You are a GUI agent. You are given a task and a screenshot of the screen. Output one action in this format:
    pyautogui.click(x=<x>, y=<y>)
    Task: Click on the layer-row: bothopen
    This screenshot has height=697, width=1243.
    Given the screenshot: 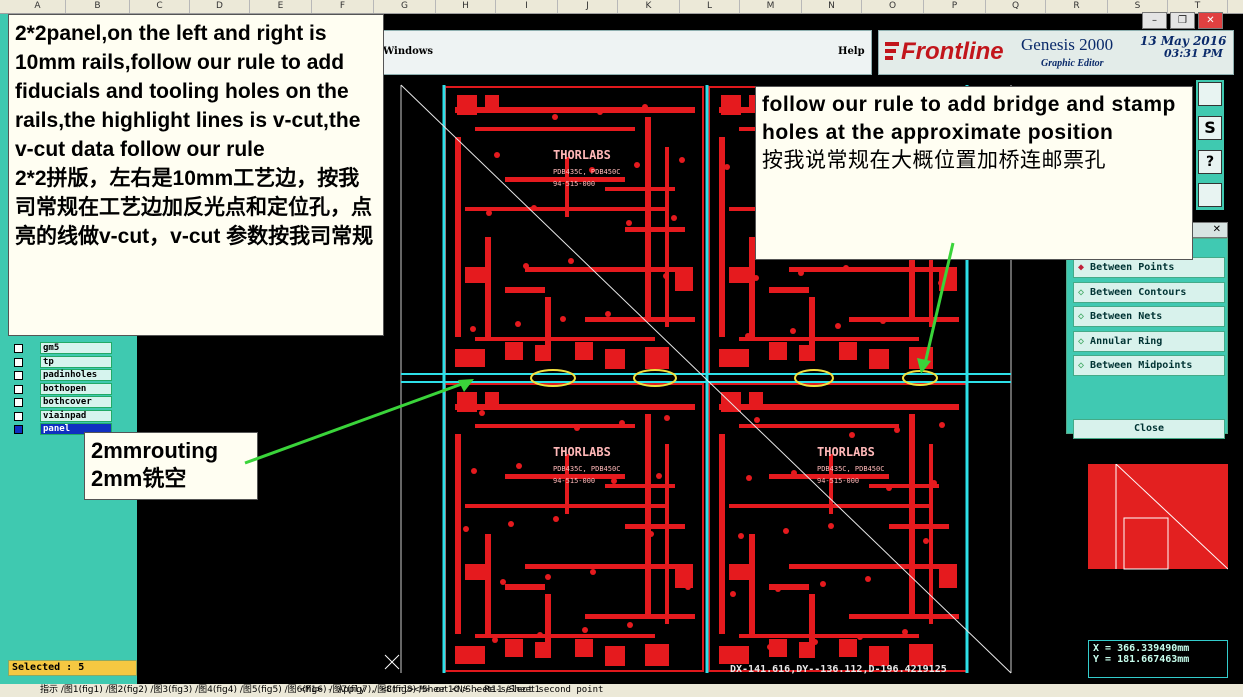 What is the action you would take?
    pyautogui.click(x=62, y=389)
    